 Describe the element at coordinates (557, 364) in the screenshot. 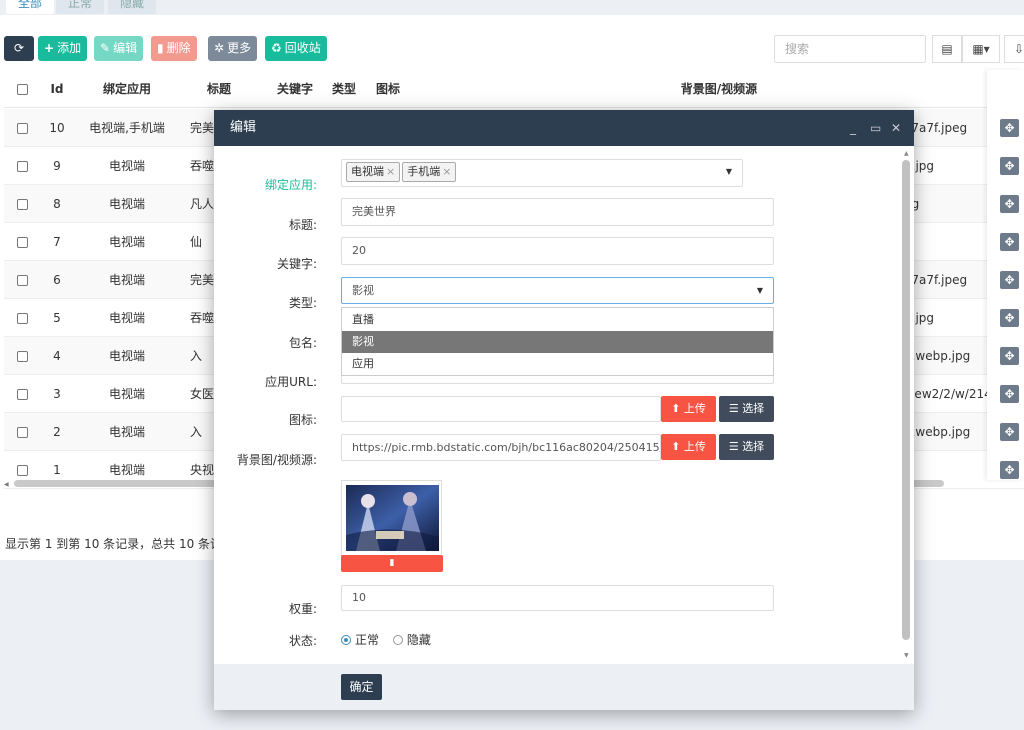

I see `type-option-app: 应用` at that location.